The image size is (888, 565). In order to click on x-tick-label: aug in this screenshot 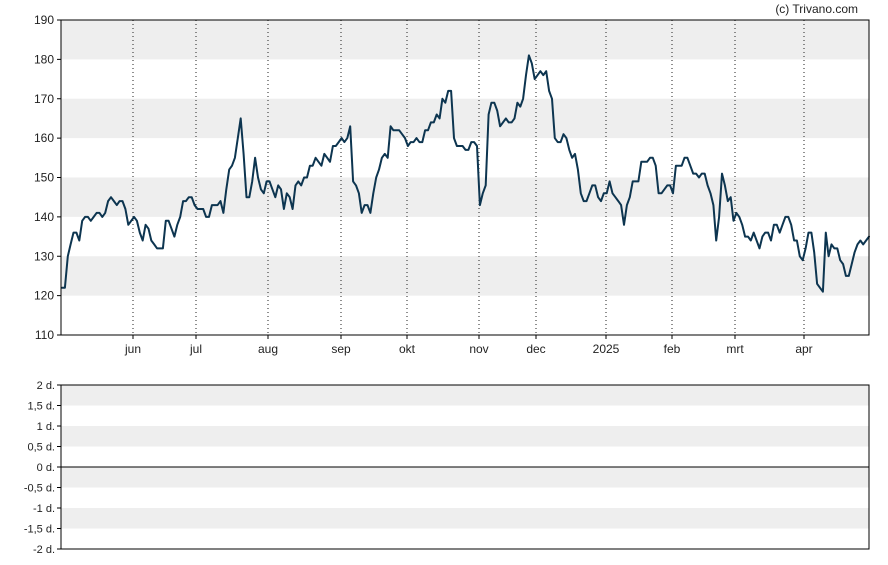, I will do `click(268, 349)`.